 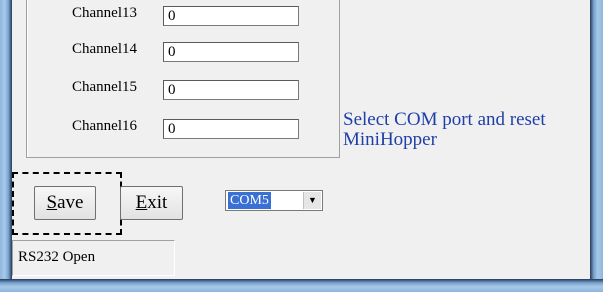 I want to click on save-accelerator: S, so click(x=52, y=202).